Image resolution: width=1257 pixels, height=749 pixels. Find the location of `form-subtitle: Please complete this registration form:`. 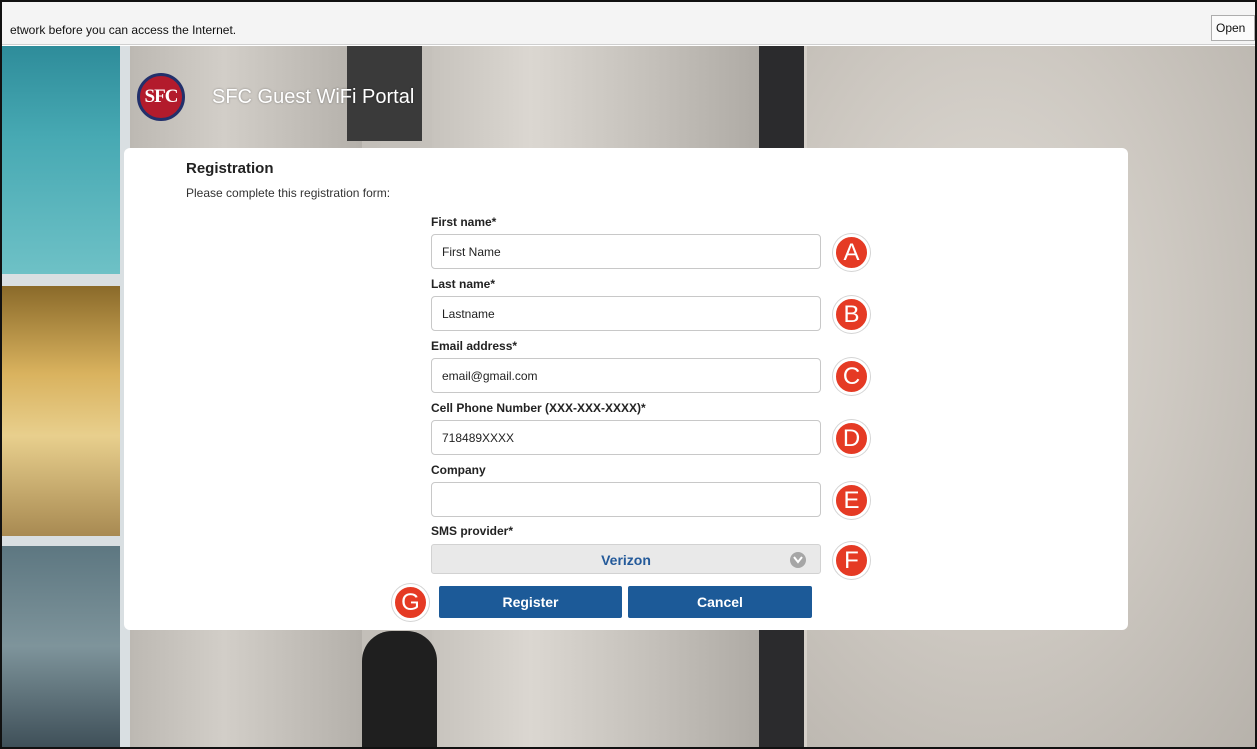

form-subtitle: Please complete this registration form: is located at coordinates (288, 193).